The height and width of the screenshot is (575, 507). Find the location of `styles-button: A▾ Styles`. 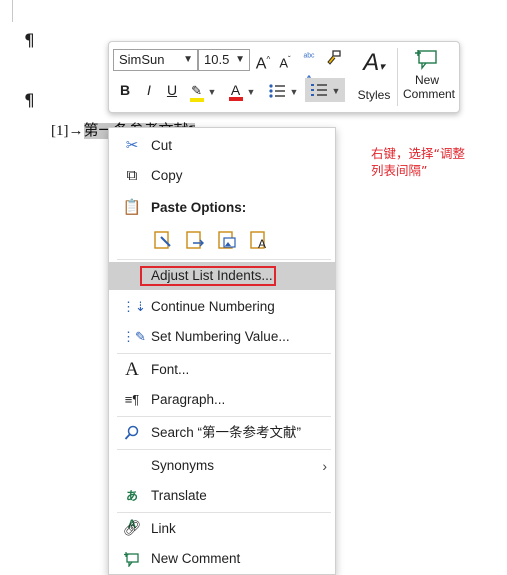

styles-button: A▾ Styles is located at coordinates (374, 76).